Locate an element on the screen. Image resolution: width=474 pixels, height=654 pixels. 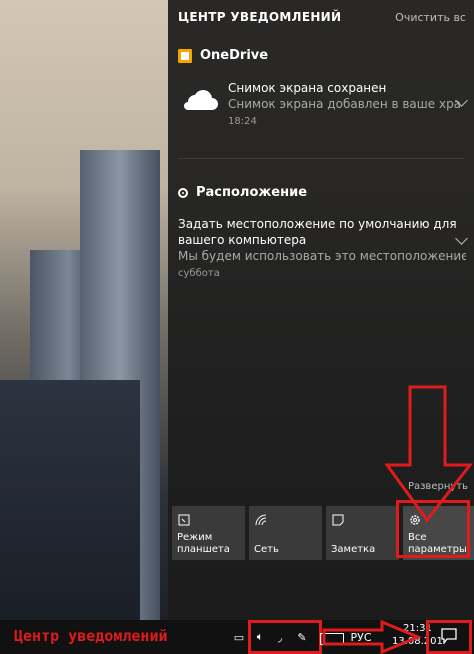
notification-title-line2: вашего компьютера is located at coordinates (242, 240).